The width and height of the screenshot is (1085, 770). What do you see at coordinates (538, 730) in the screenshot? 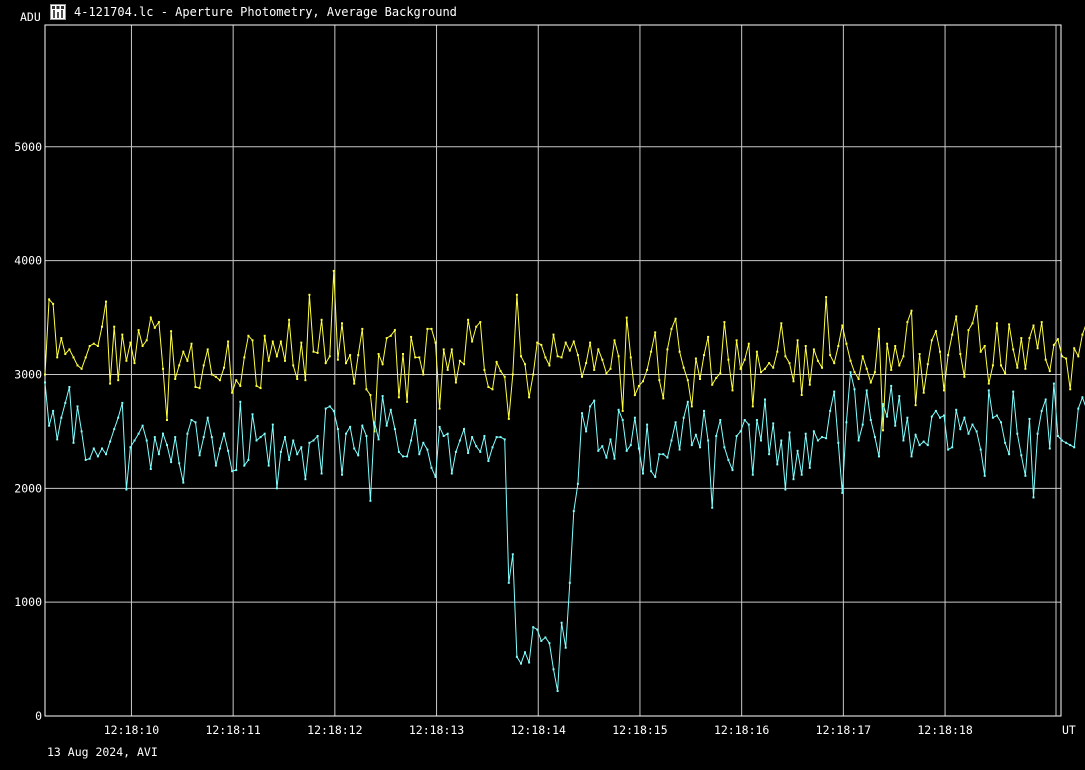
I see `x-tick-label: 12:18:14` at bounding box center [538, 730].